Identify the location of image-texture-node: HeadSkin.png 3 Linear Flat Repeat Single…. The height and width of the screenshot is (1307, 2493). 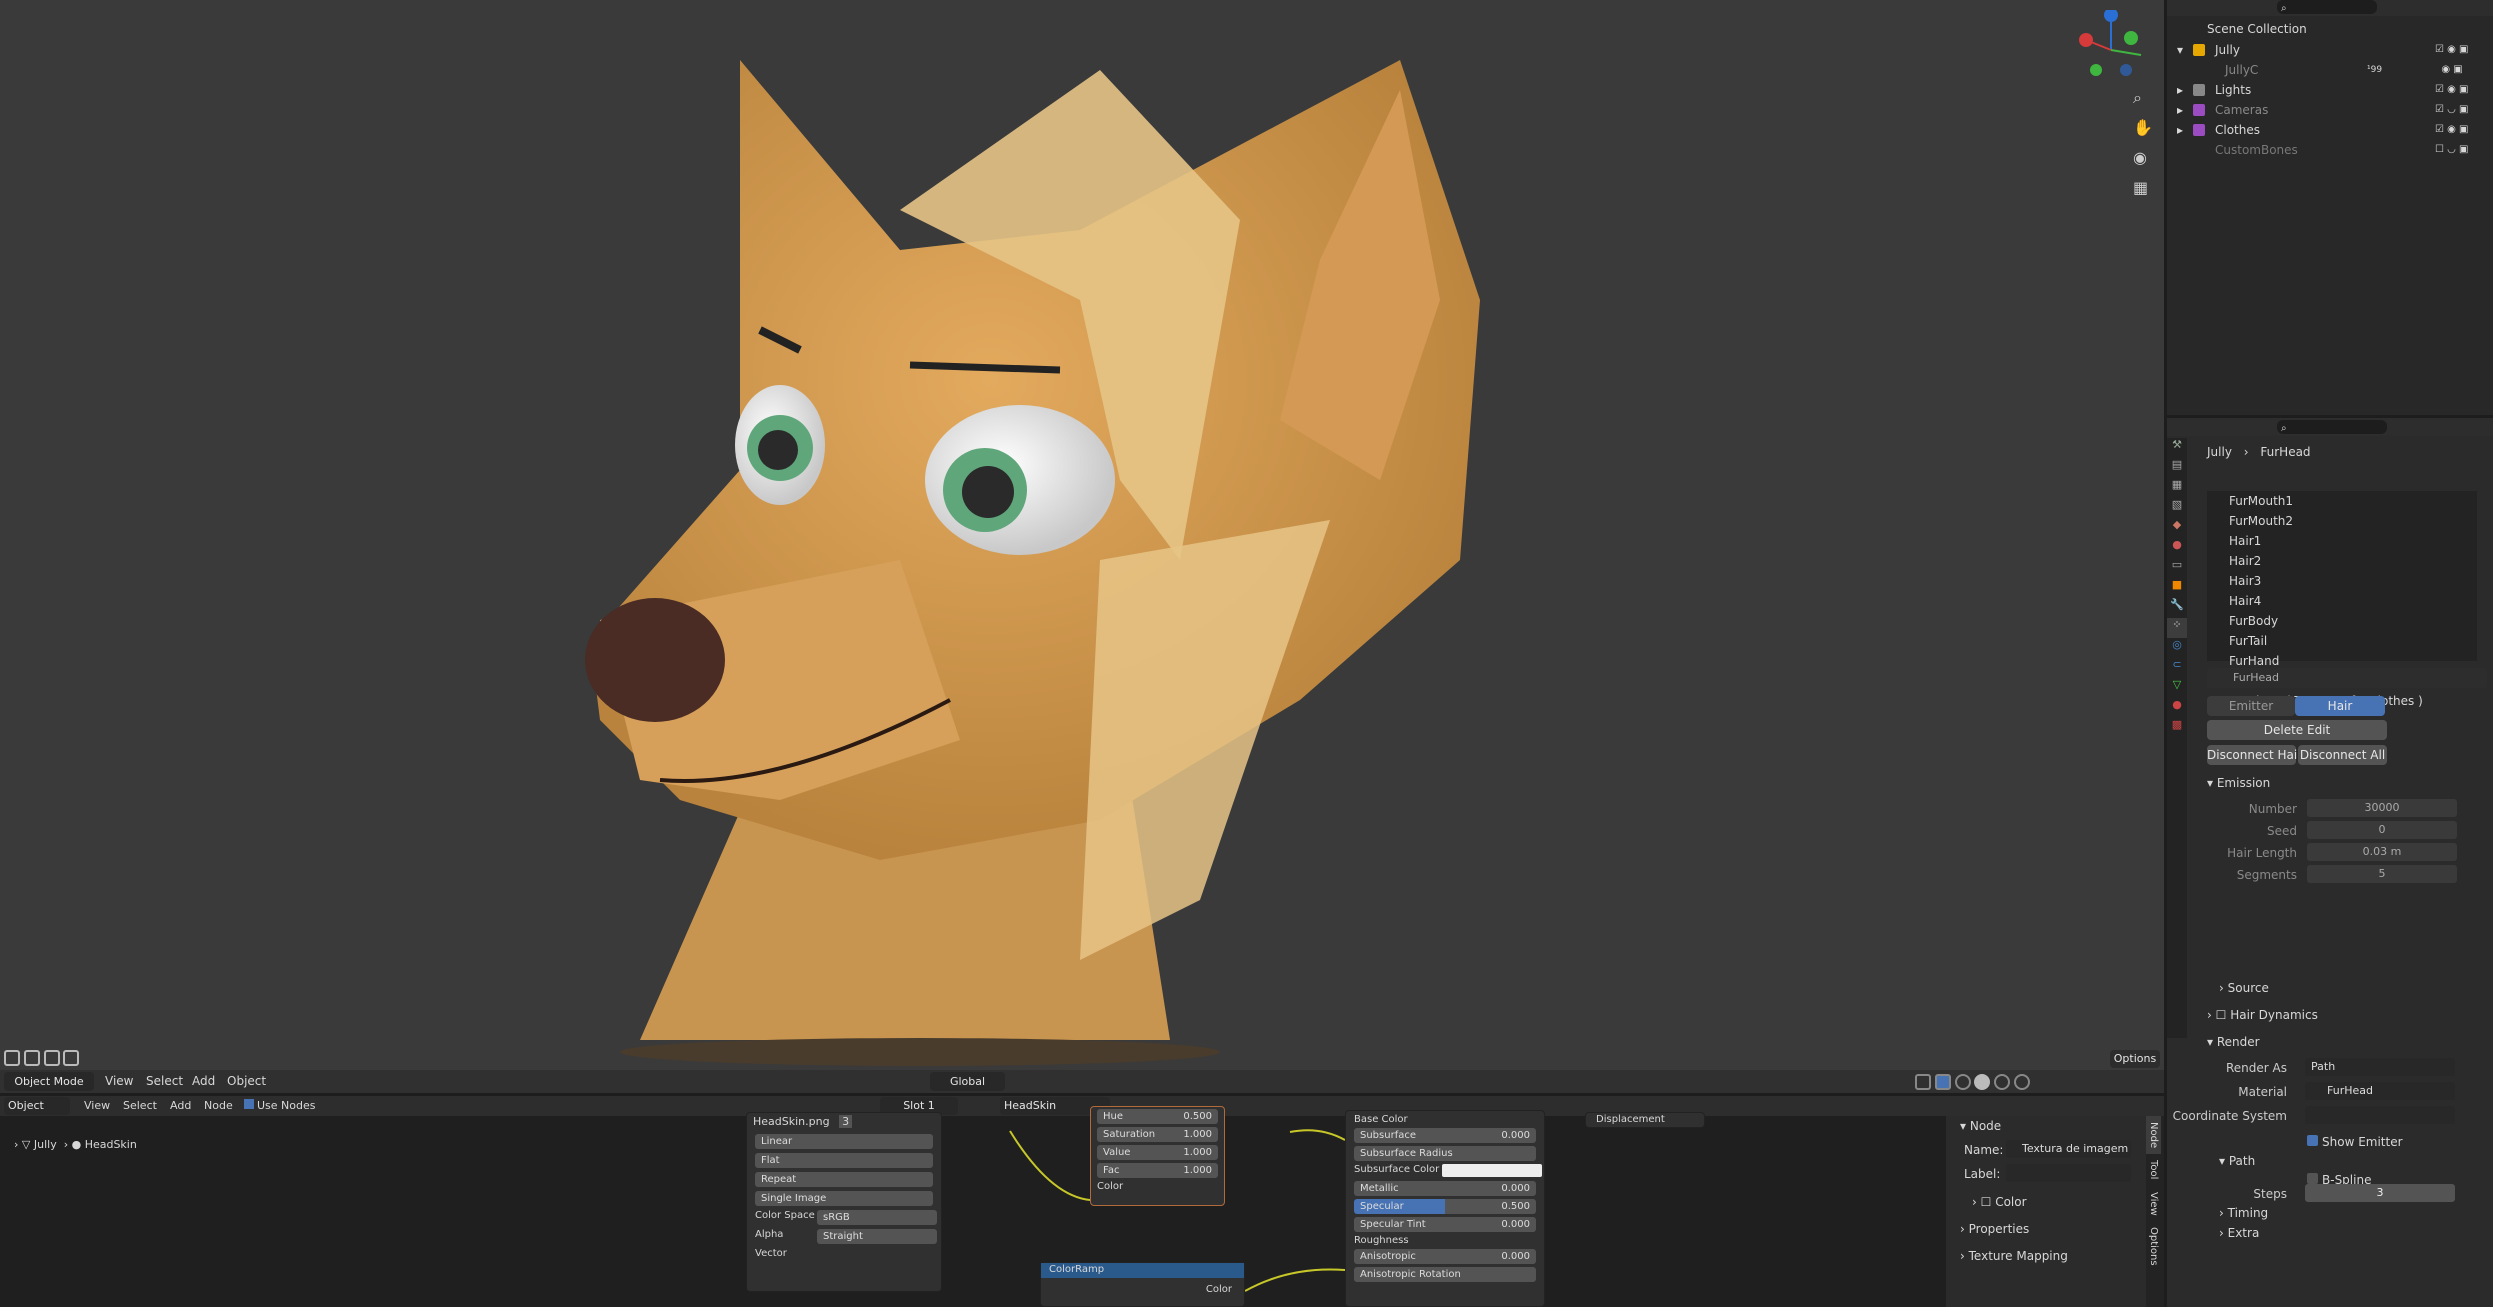
(844, 1202).